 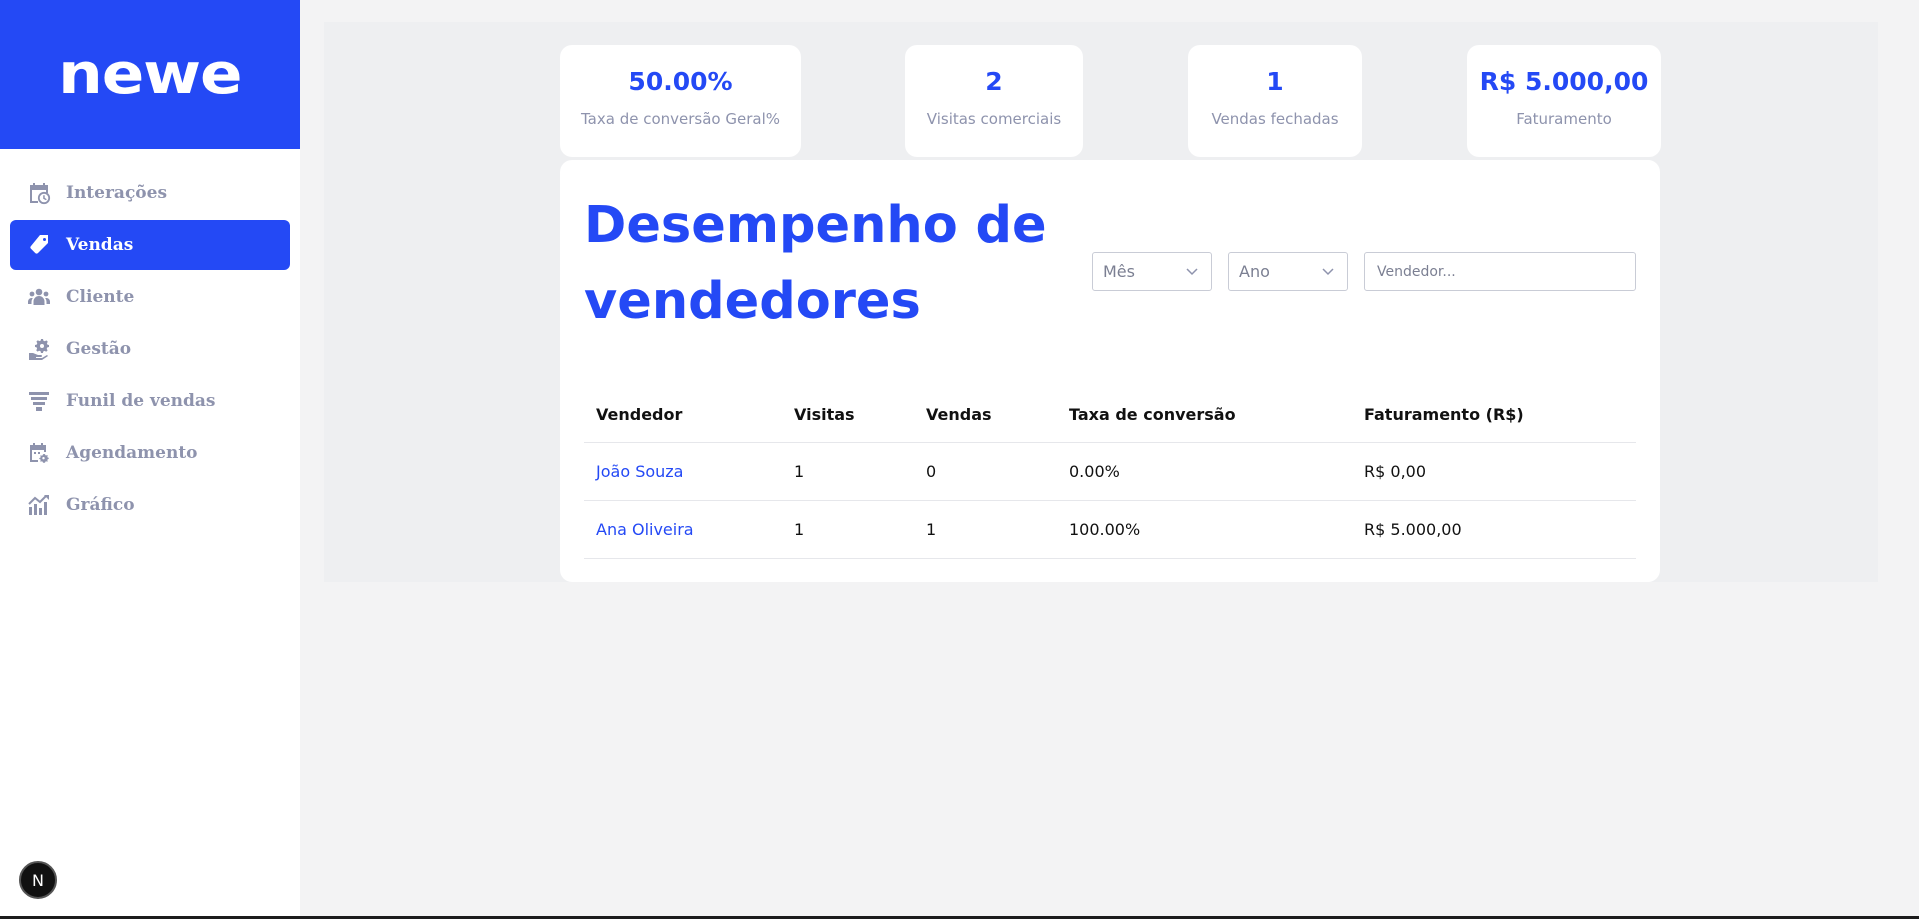 I want to click on sidebar-item-label: Gráfico, so click(x=100, y=505).